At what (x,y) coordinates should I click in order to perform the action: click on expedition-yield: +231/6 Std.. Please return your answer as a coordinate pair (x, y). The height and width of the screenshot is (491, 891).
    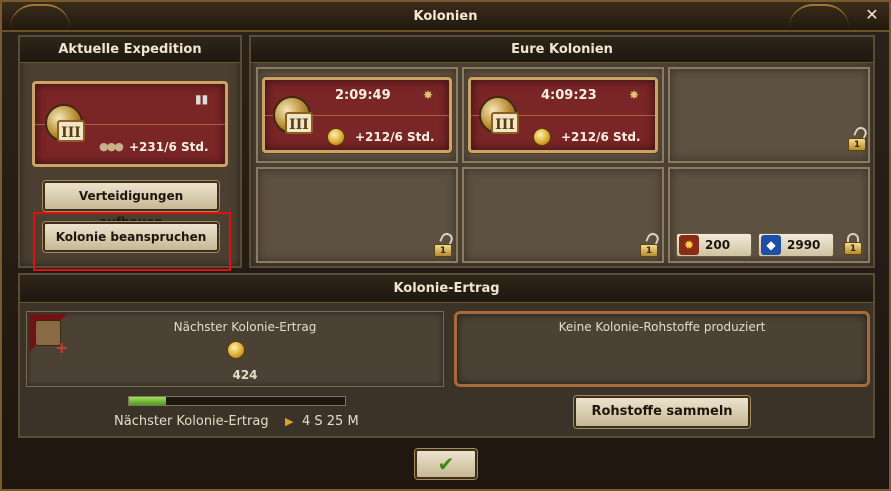
    Looking at the image, I should click on (169, 147).